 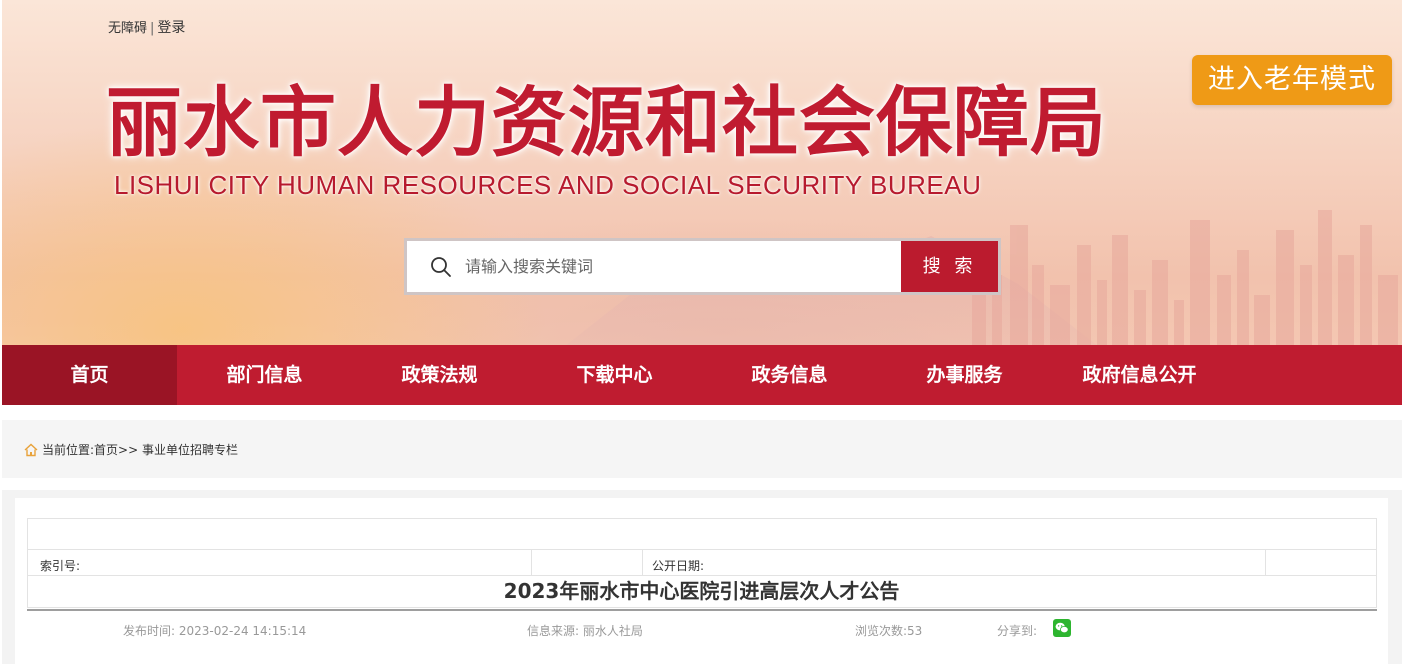 What do you see at coordinates (964, 375) in the screenshot?
I see `nav-item-services: 办事服务` at bounding box center [964, 375].